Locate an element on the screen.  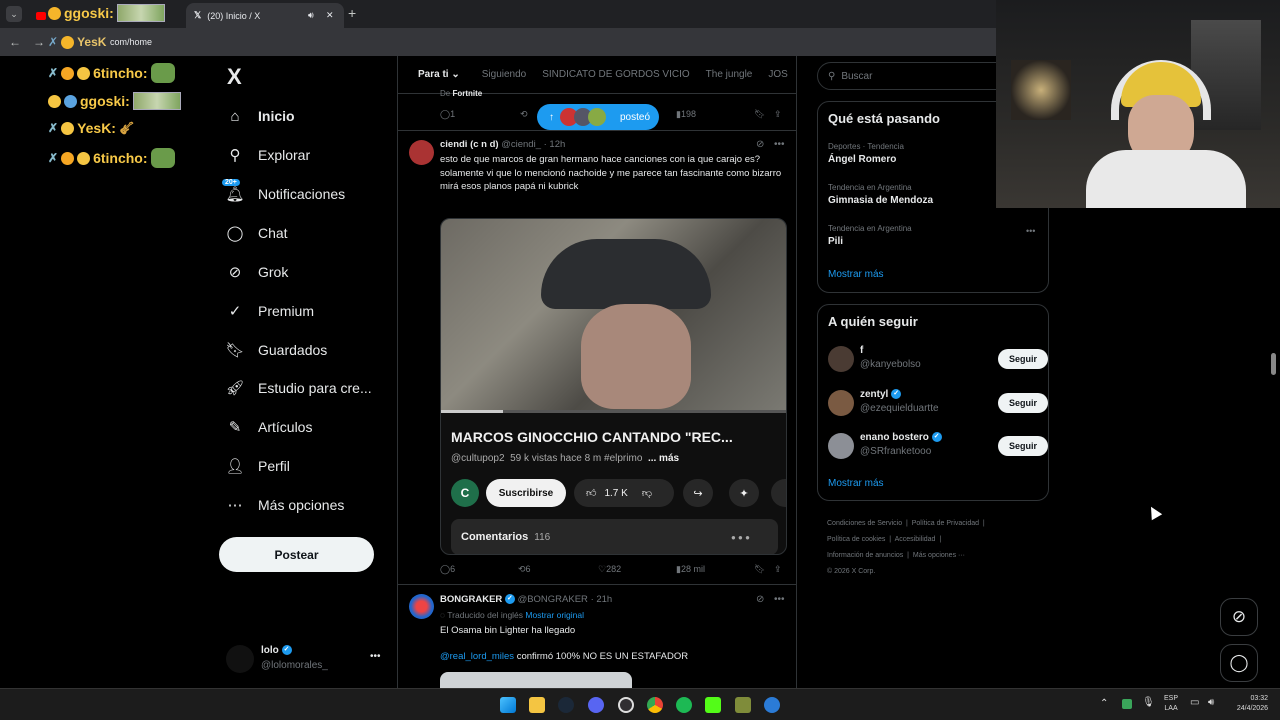
post-button: Postear is located at coordinates (296, 554).